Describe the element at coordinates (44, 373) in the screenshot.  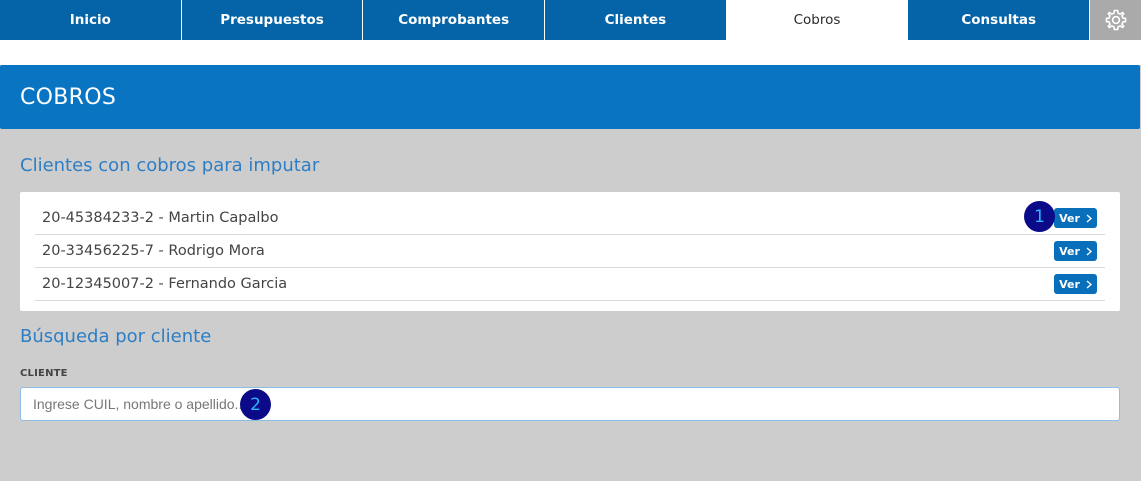
I see `cliente-field-label: CLIENTE` at that location.